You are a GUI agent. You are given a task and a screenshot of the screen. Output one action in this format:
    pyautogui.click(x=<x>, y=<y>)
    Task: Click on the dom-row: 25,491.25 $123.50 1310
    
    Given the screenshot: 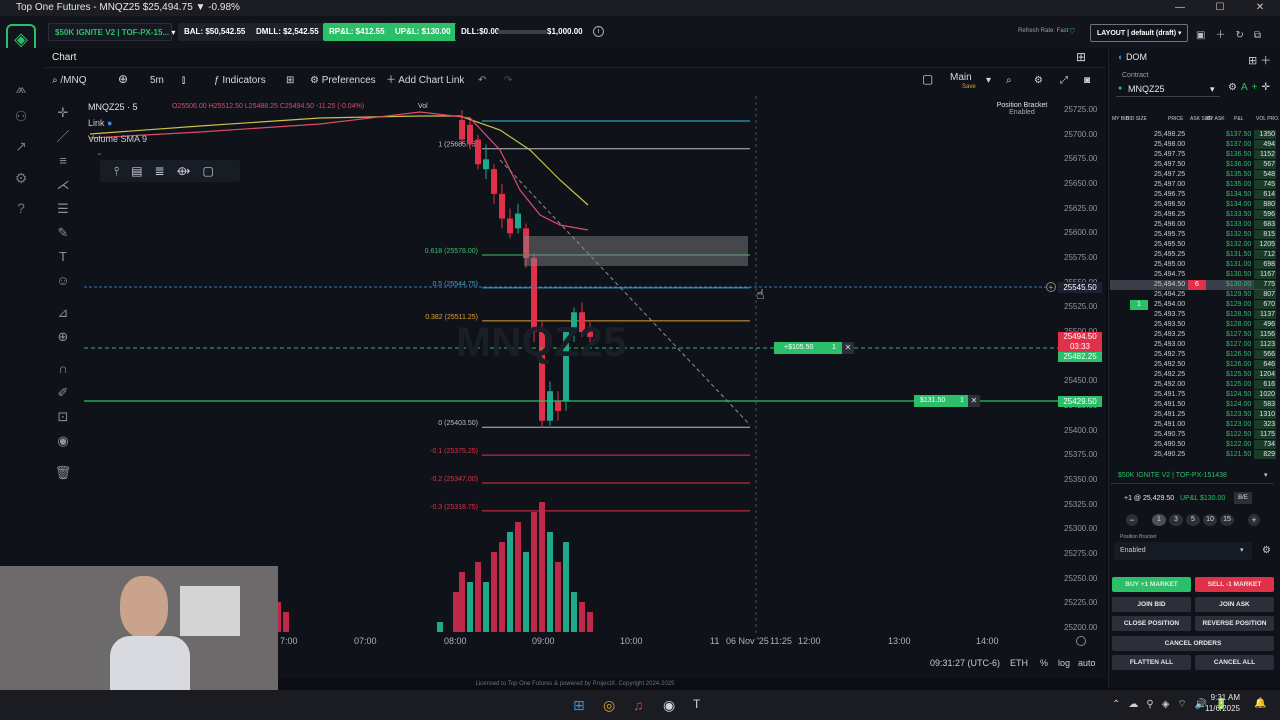 What is the action you would take?
    pyautogui.click(x=1193, y=415)
    